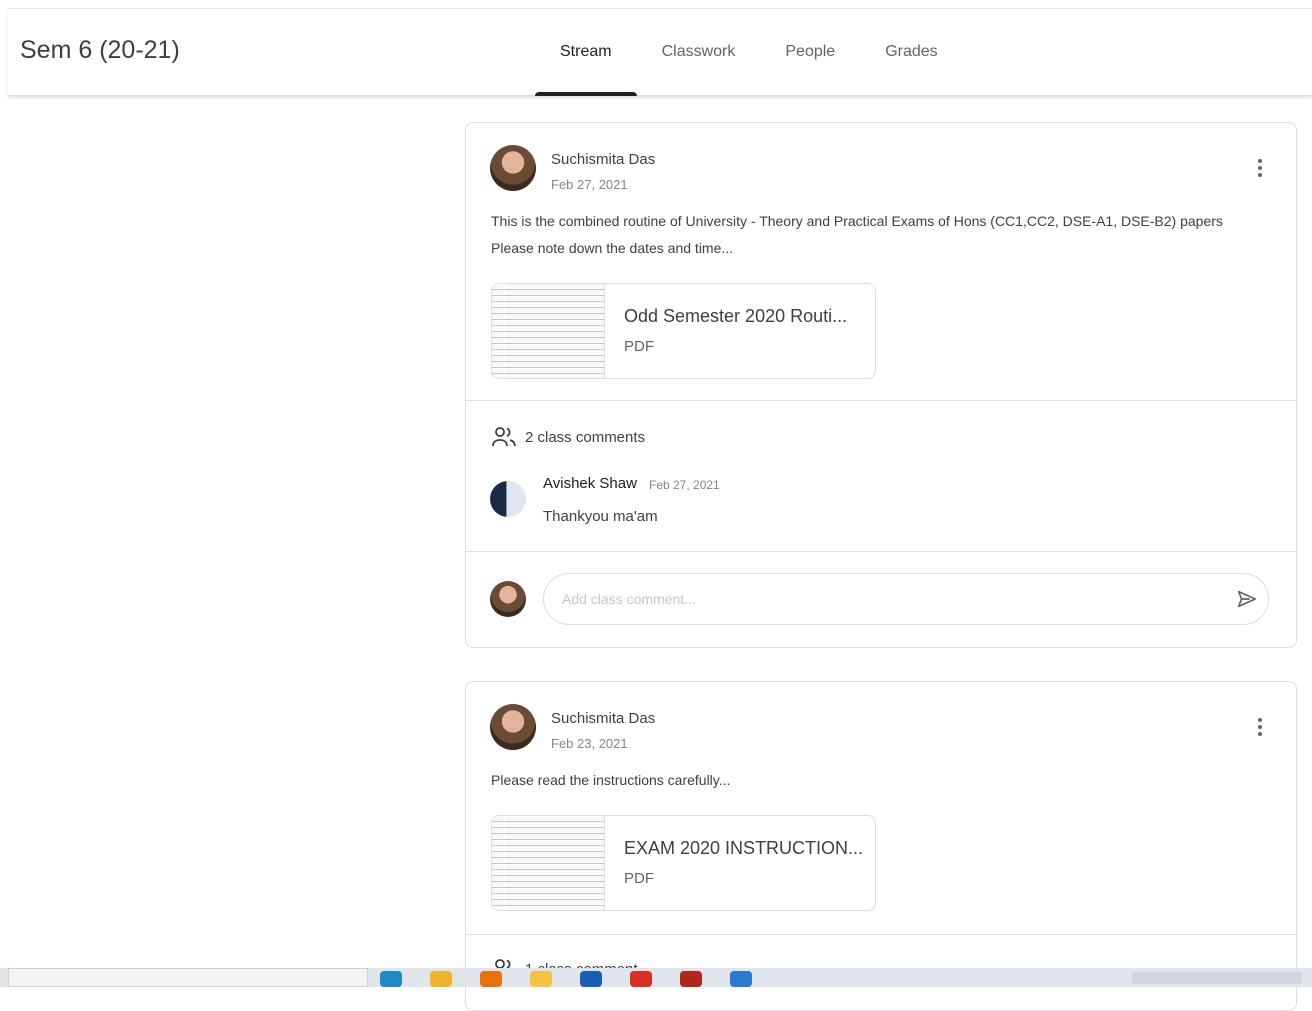  I want to click on system-tray, so click(1217, 978).